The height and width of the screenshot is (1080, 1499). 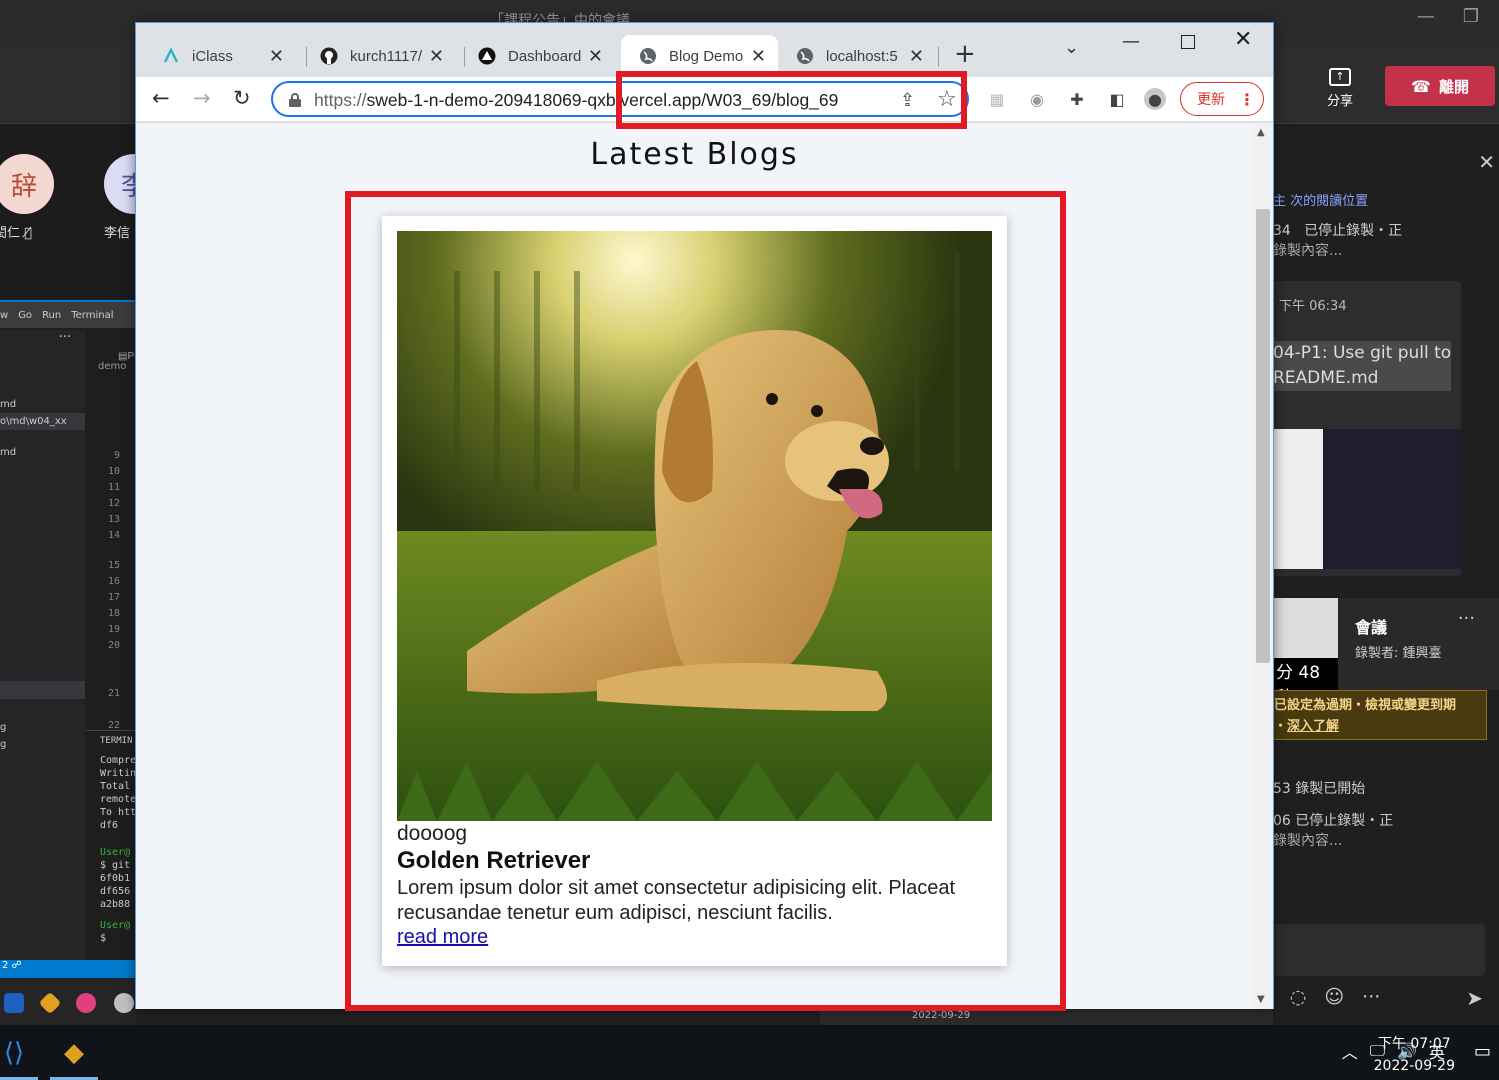 I want to click on menu-item: w, so click(x=4, y=315).